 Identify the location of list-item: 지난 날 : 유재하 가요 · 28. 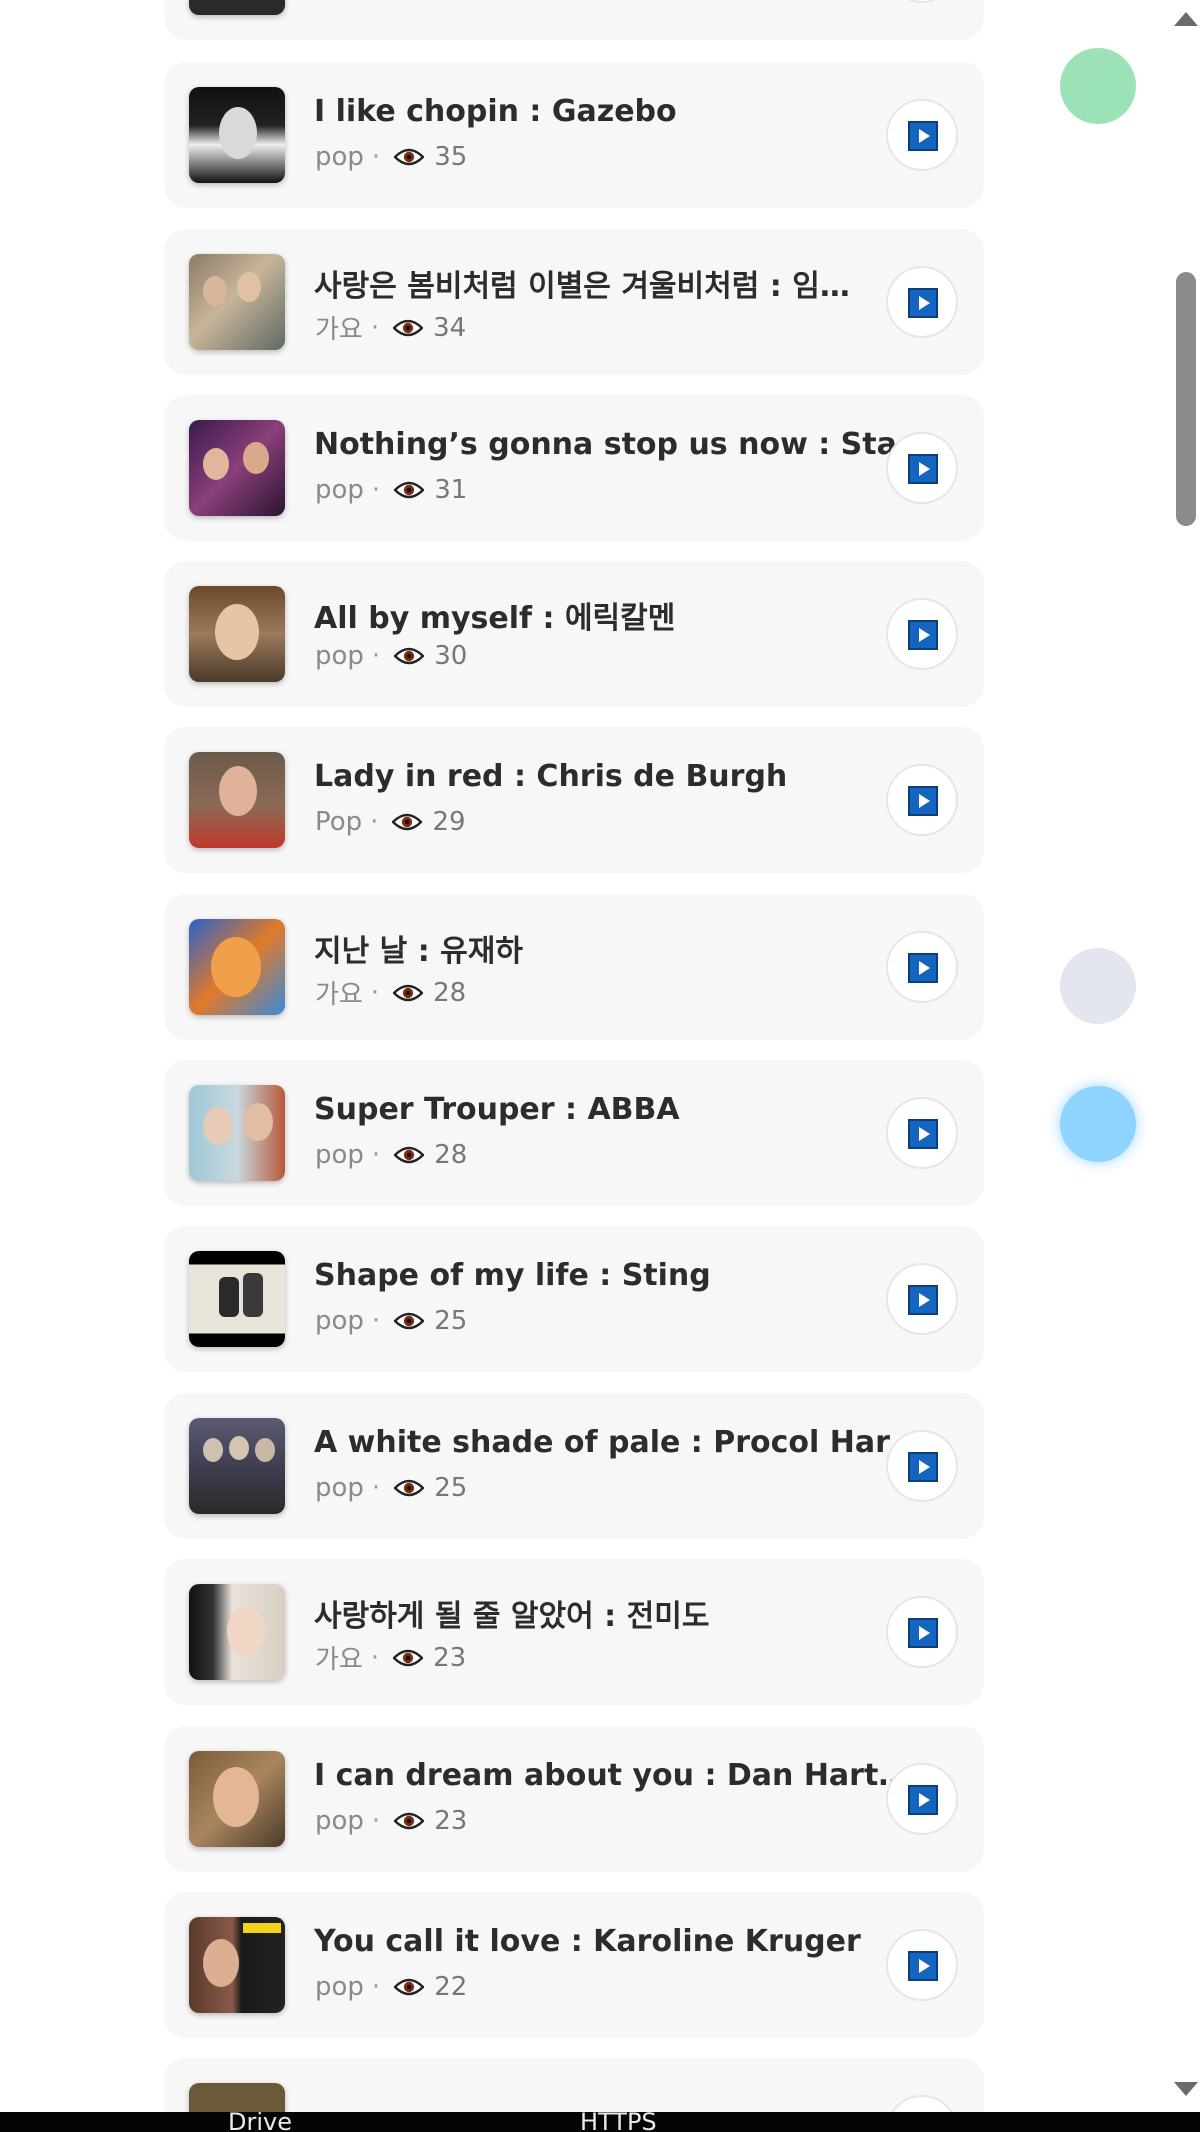
(574, 967).